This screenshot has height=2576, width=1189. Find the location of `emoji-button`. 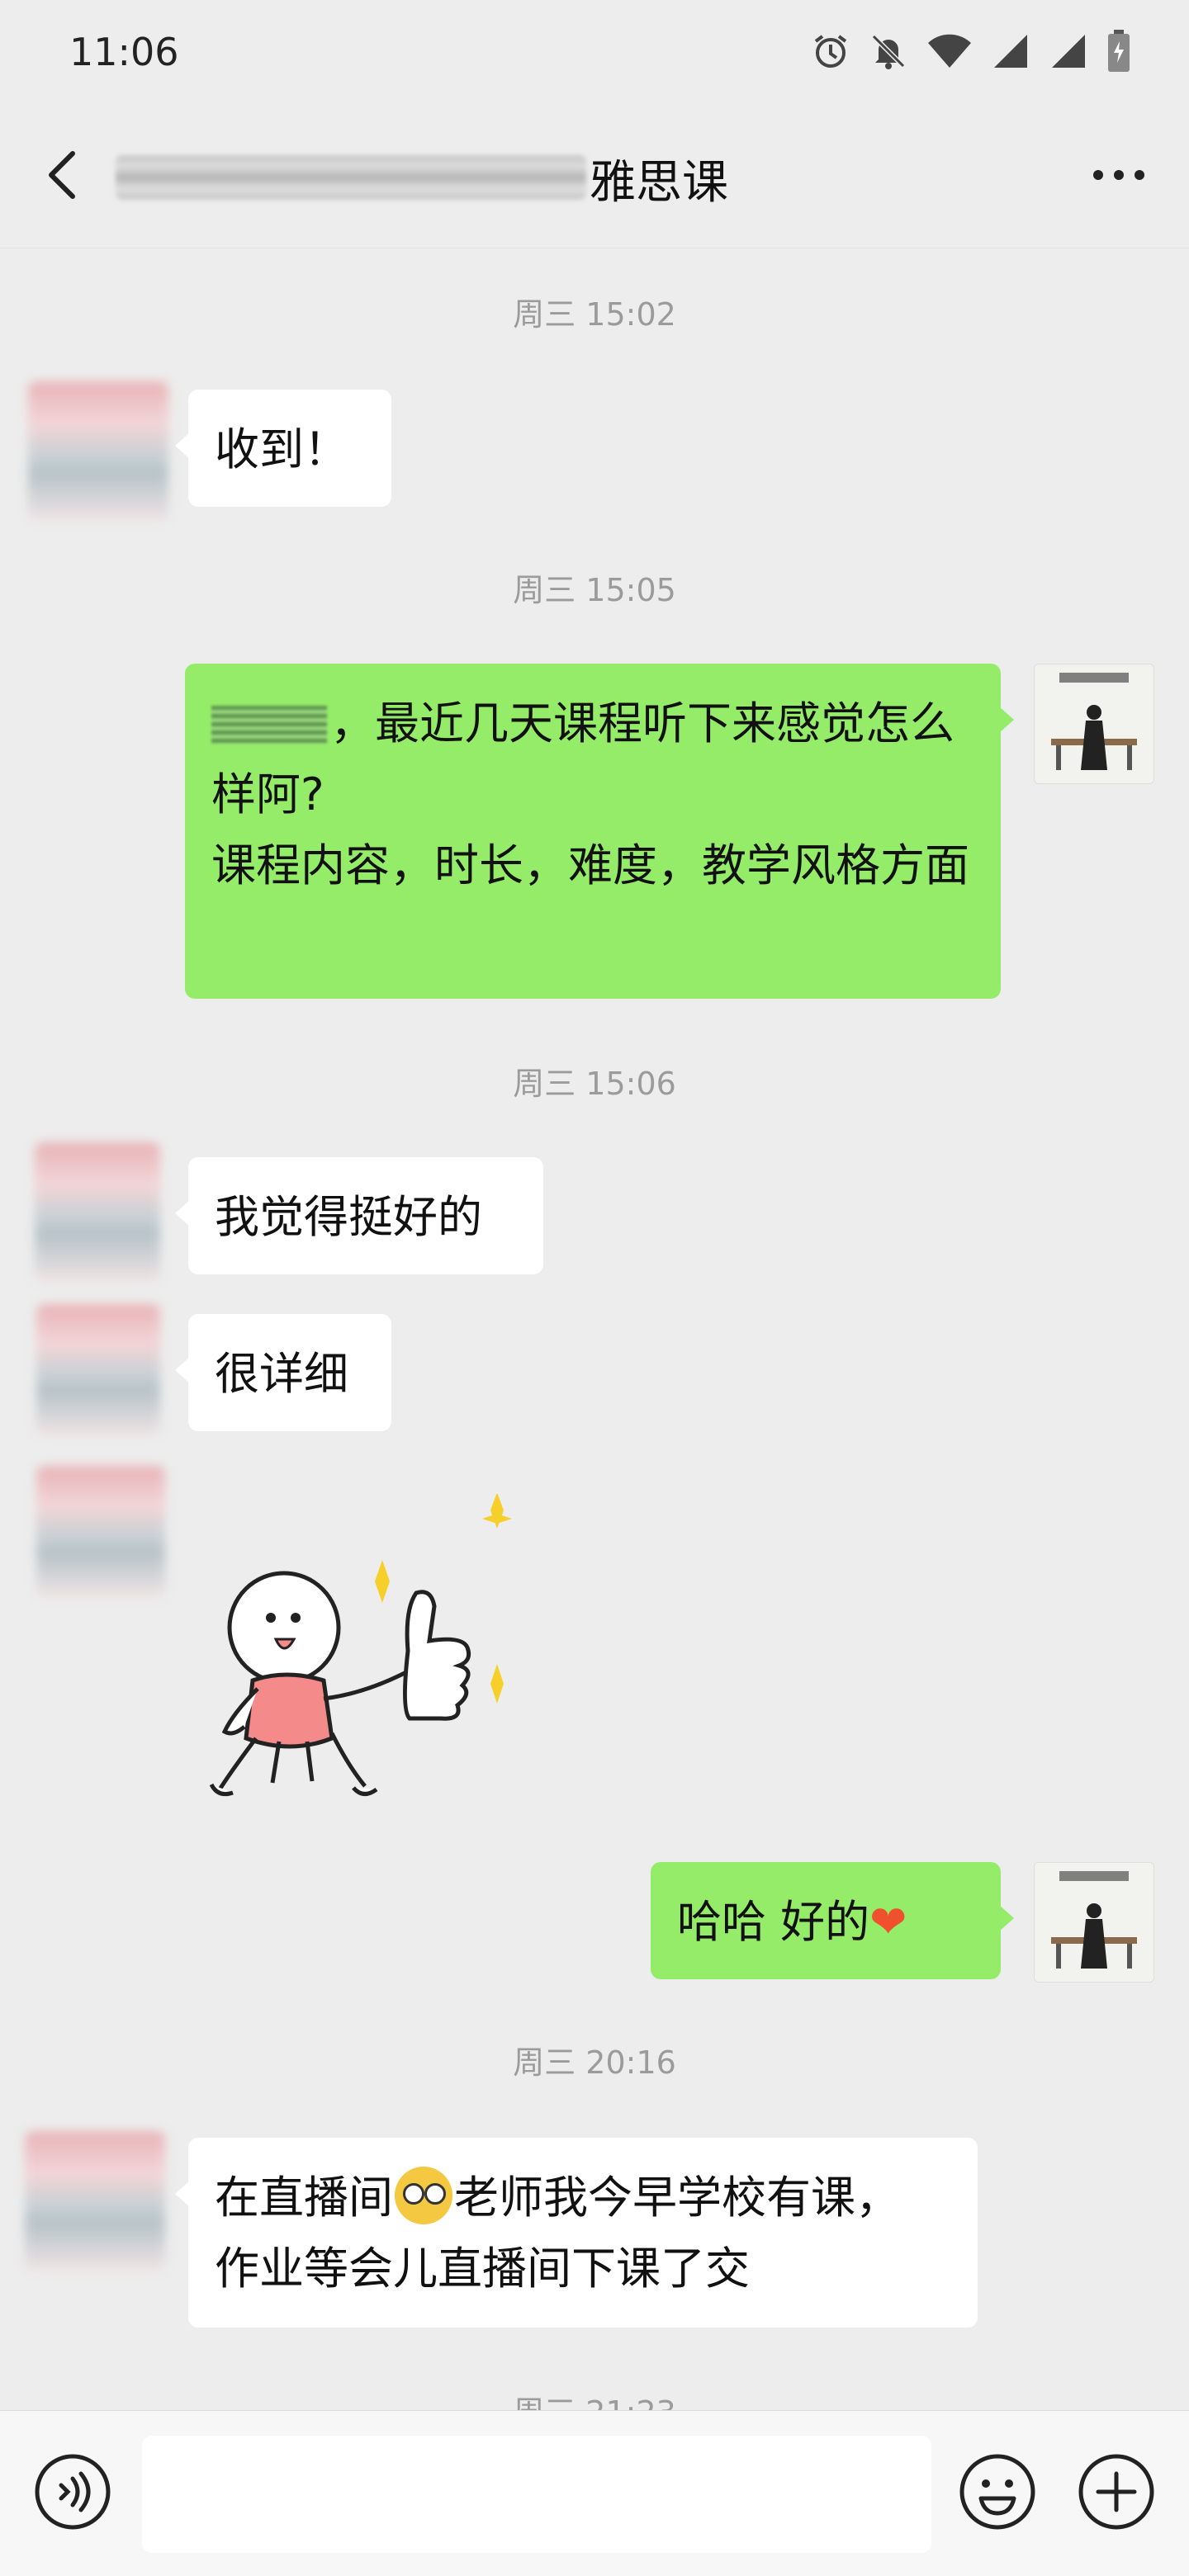

emoji-button is located at coordinates (997, 2491).